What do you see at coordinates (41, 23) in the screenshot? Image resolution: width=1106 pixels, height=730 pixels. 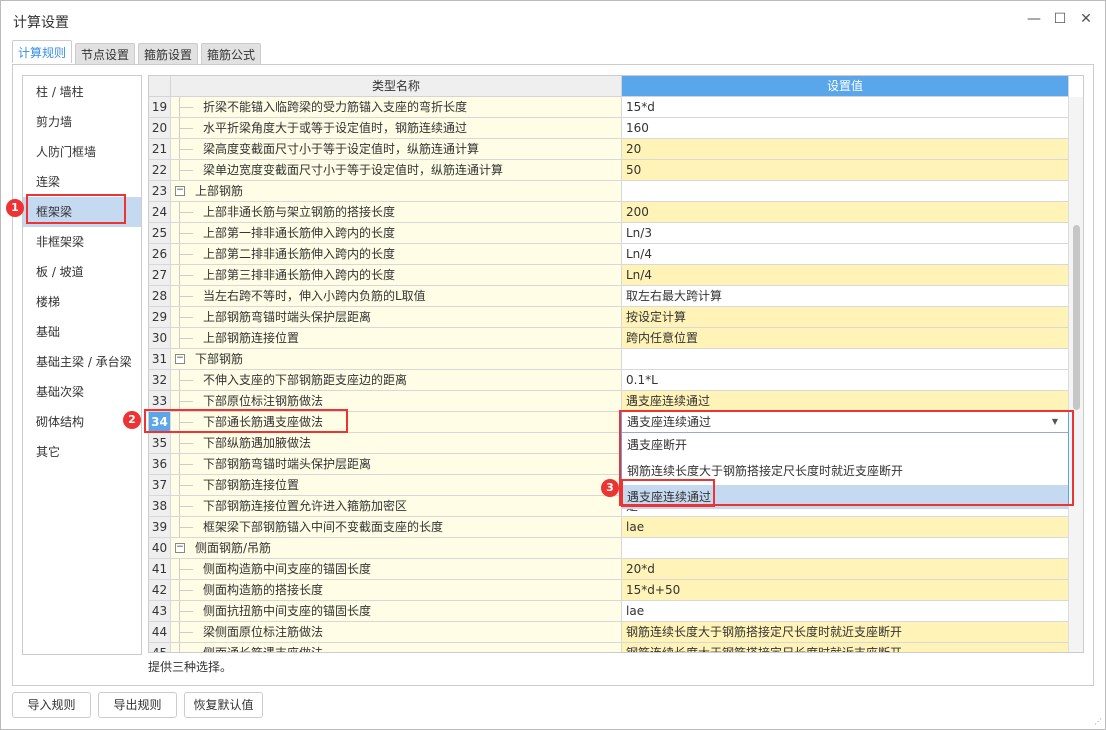 I see `window-title: 计算设置` at bounding box center [41, 23].